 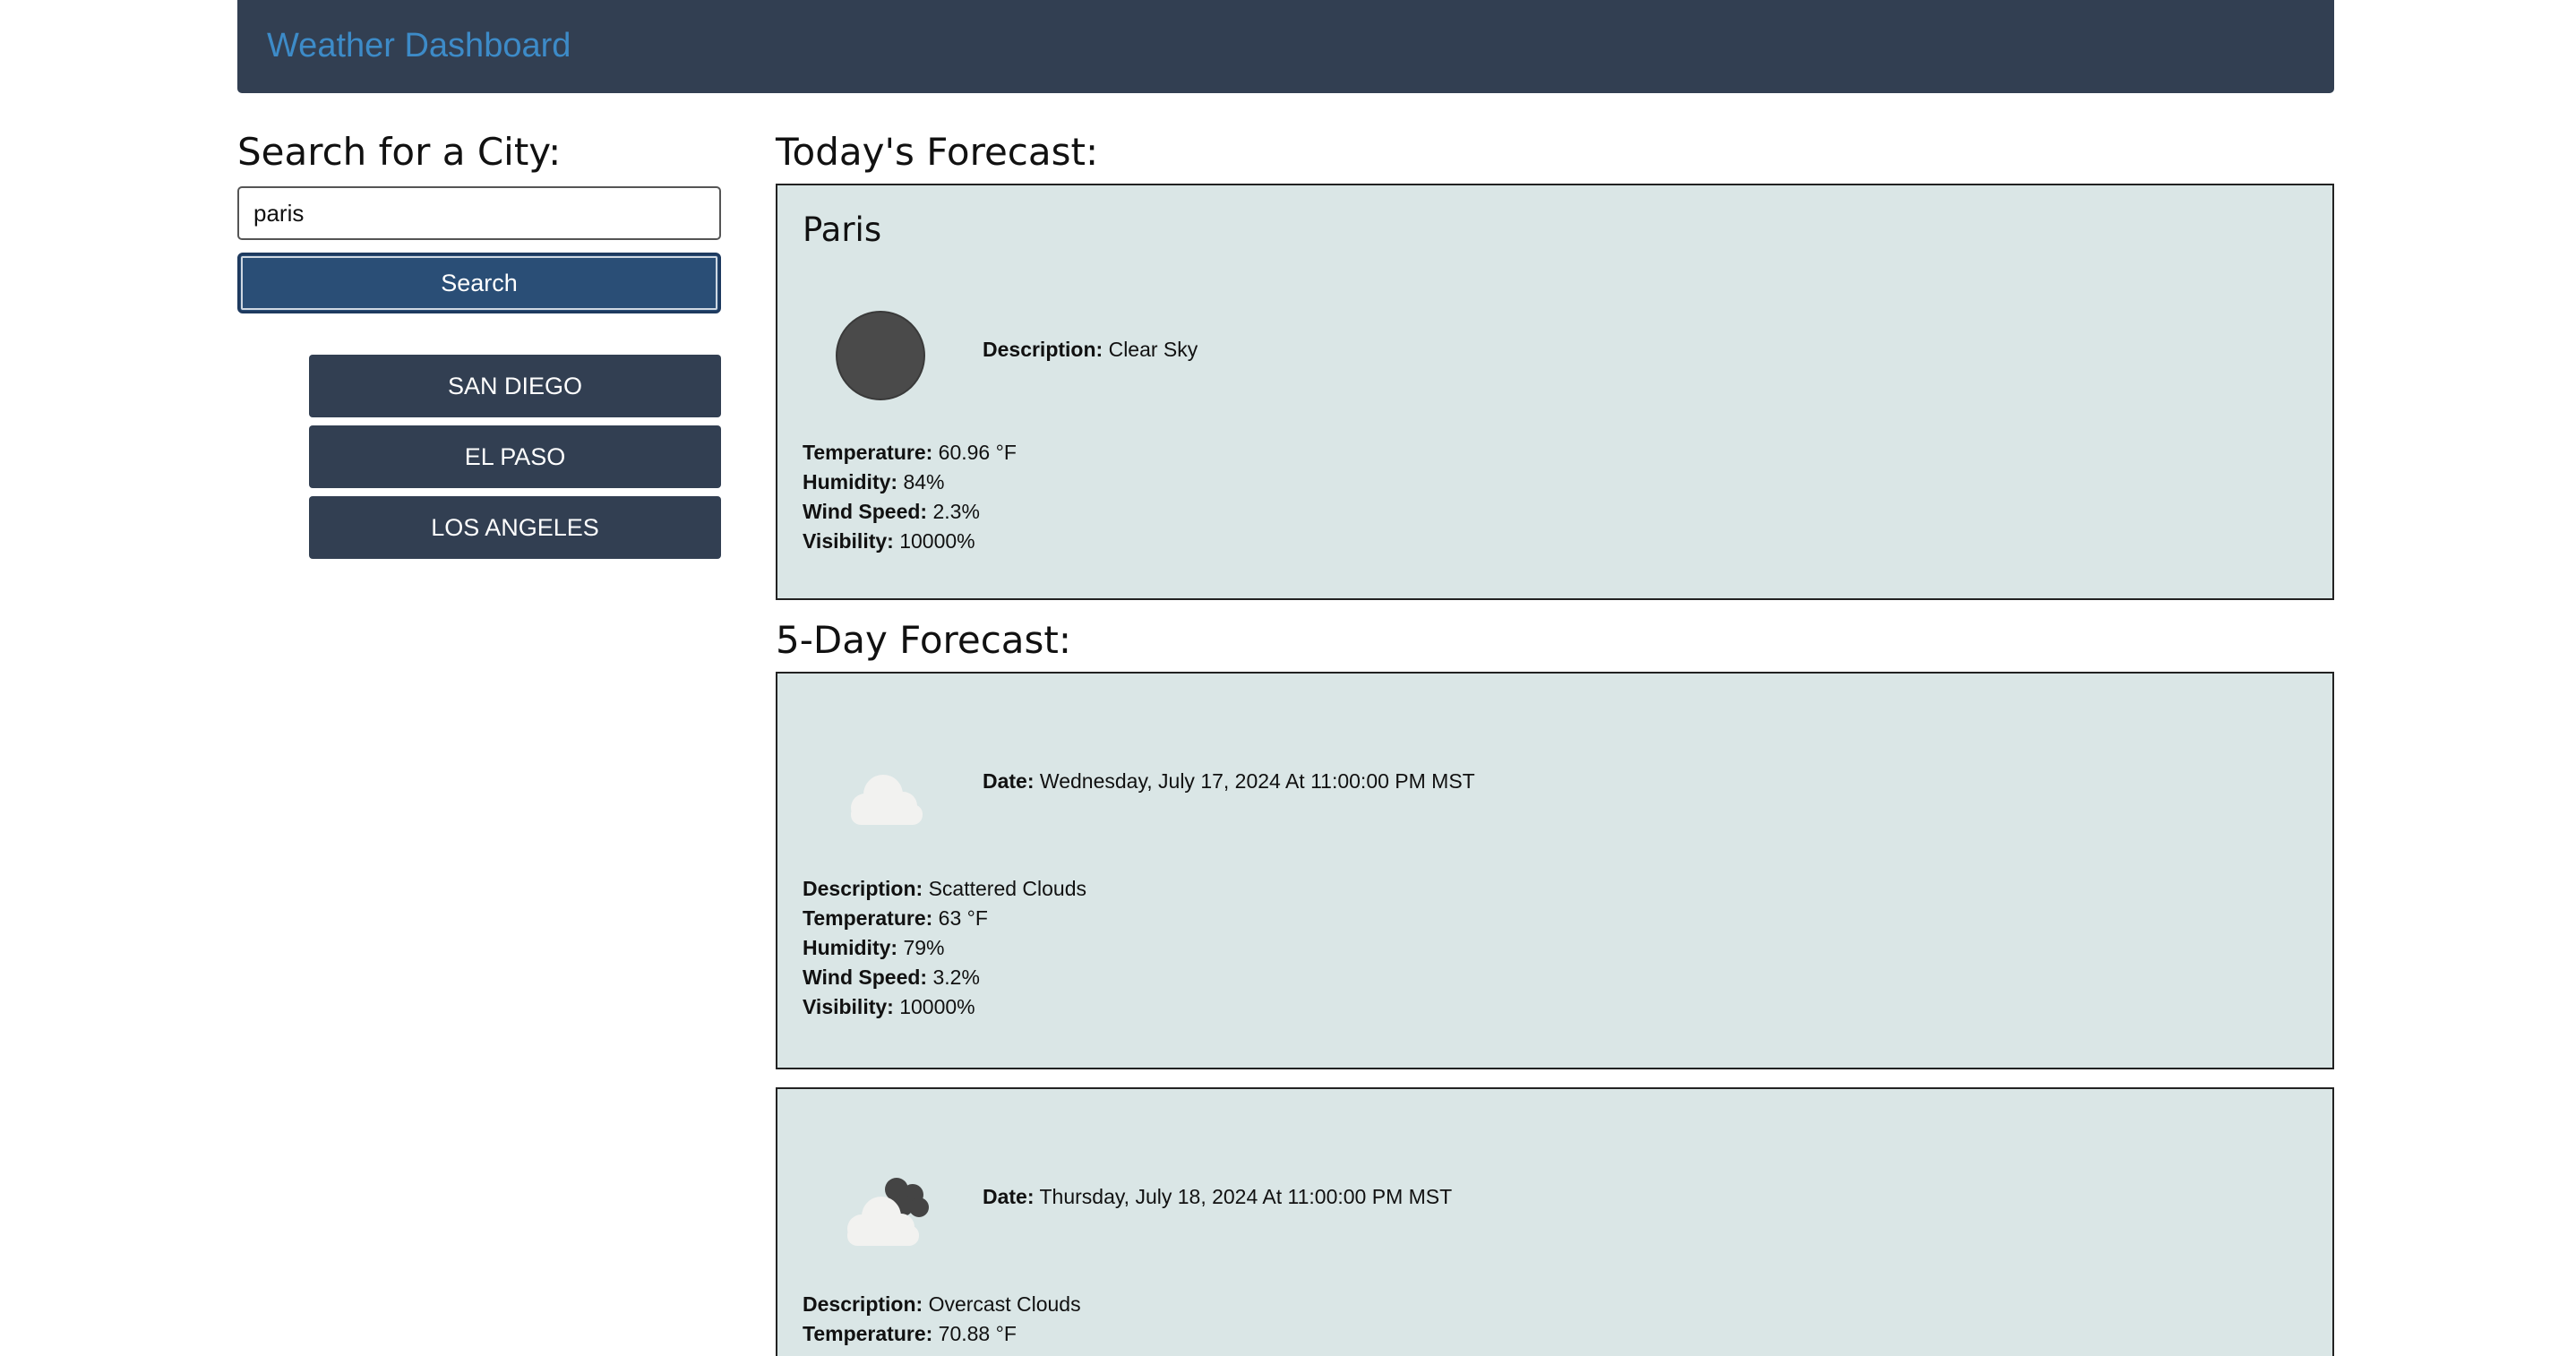 I want to click on app-title: Weather Dashboard, so click(x=419, y=45).